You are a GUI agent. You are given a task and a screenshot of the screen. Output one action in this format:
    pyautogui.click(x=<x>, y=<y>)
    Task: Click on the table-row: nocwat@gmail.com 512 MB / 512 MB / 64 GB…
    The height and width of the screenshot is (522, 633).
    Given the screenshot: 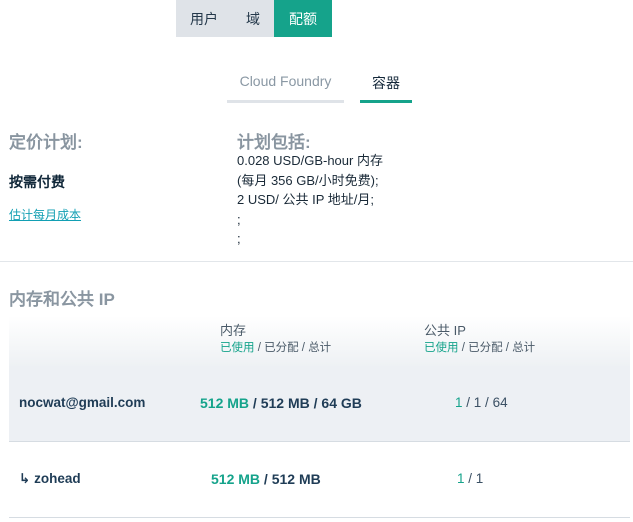 What is the action you would take?
    pyautogui.click(x=319, y=404)
    